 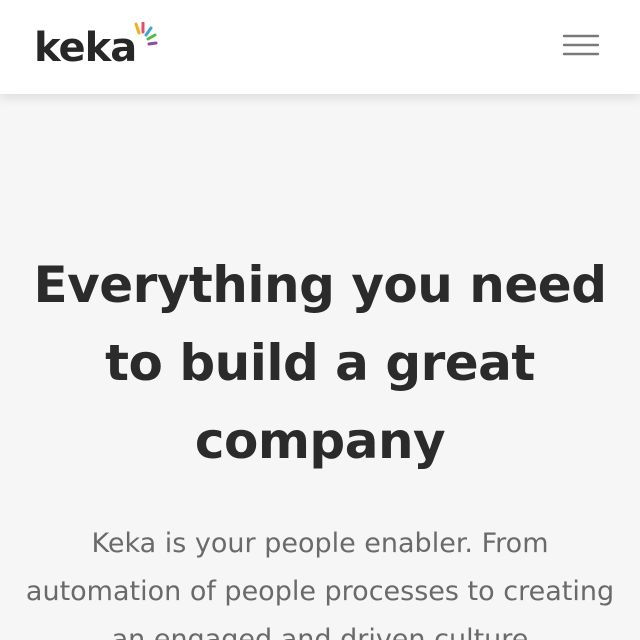 I want to click on hamburger-menu-button, so click(x=580, y=45).